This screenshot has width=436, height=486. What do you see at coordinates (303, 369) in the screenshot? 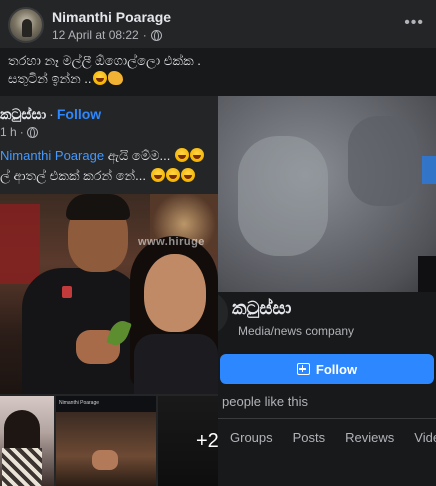
I see `follow-icon` at bounding box center [303, 369].